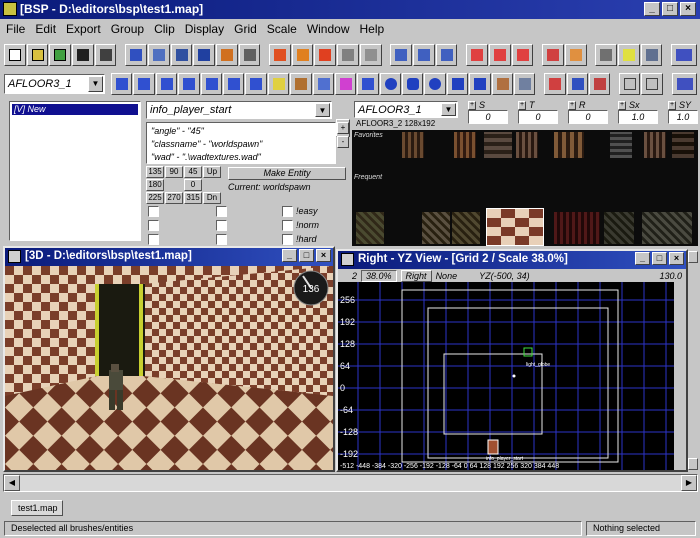  What do you see at coordinates (599, 84) in the screenshot?
I see `marker-button` at bounding box center [599, 84].